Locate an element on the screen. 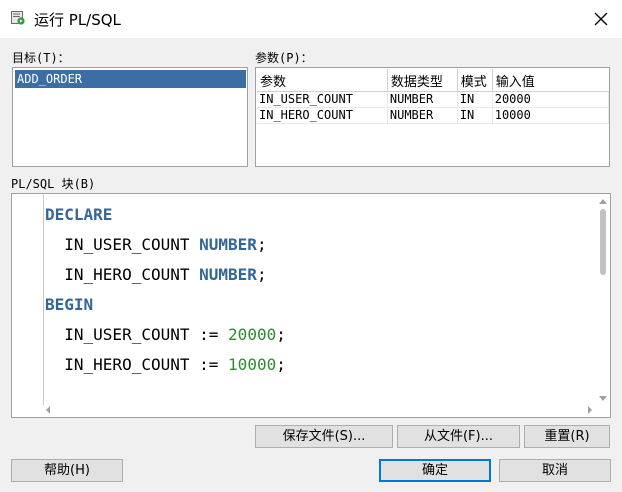 This screenshot has width=622, height=492. block-label: PL/SQL 块(B) is located at coordinates (53, 184).